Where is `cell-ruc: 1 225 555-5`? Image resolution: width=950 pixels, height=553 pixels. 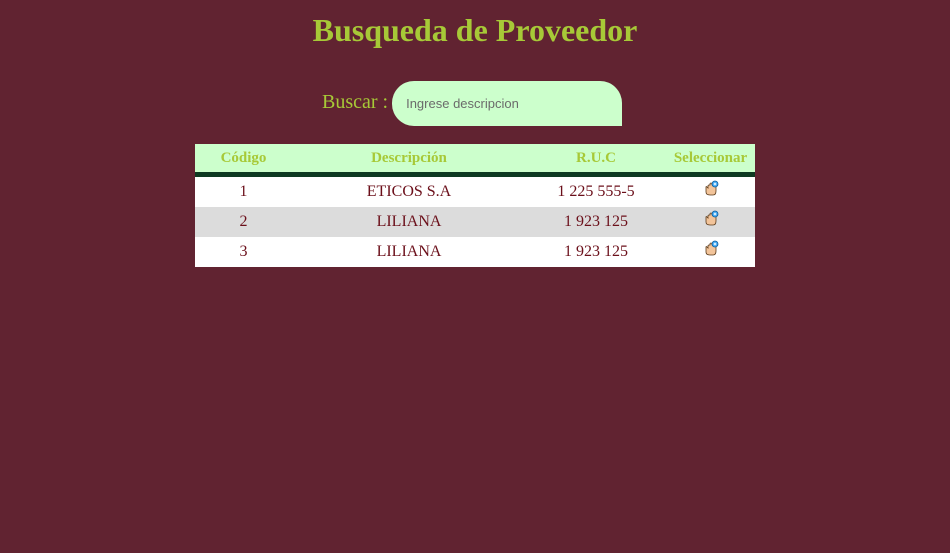
cell-ruc: 1 225 555-5 is located at coordinates (596, 190).